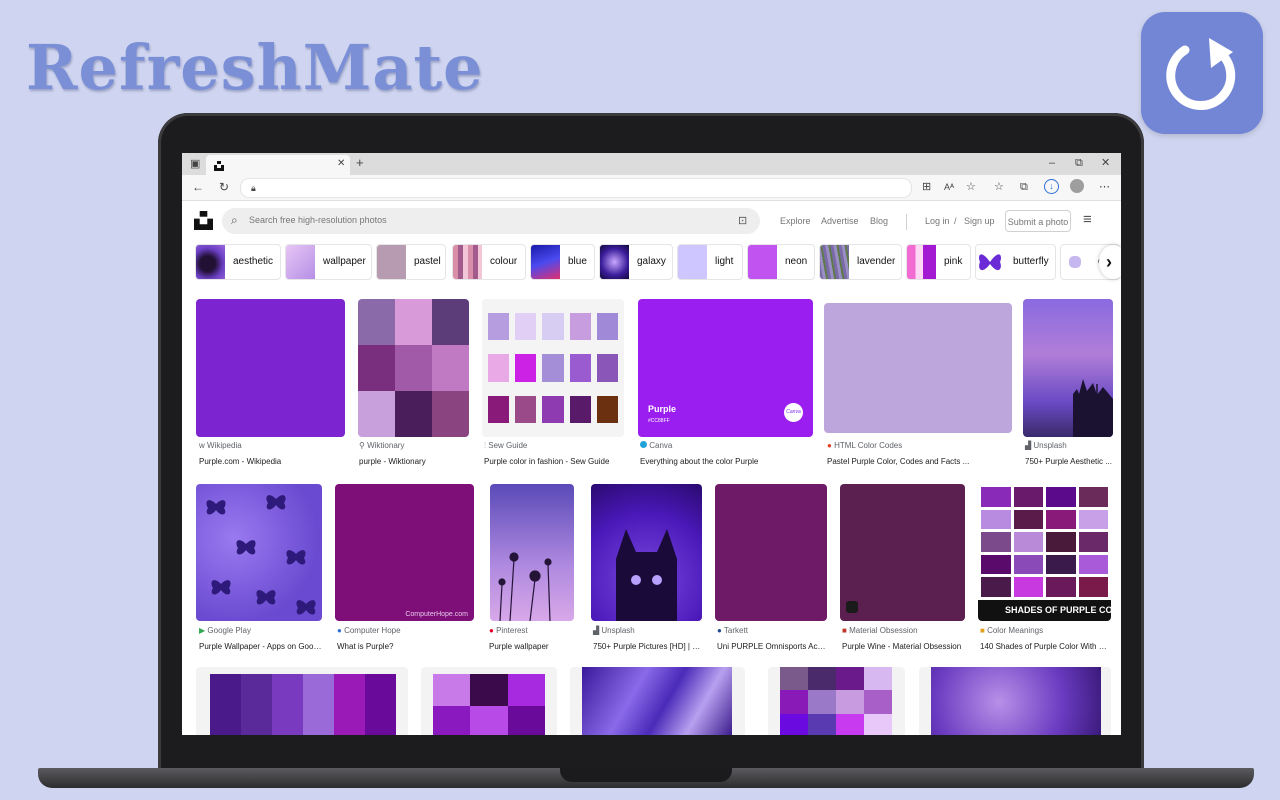 The image size is (1280, 800). Describe the element at coordinates (576, 188) in the screenshot. I see `address-bar: 🔒︎` at that location.